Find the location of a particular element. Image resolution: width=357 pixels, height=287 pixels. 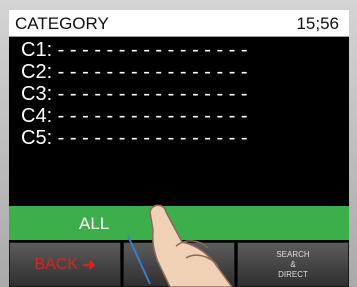

clock: 15;56 is located at coordinates (317, 23).